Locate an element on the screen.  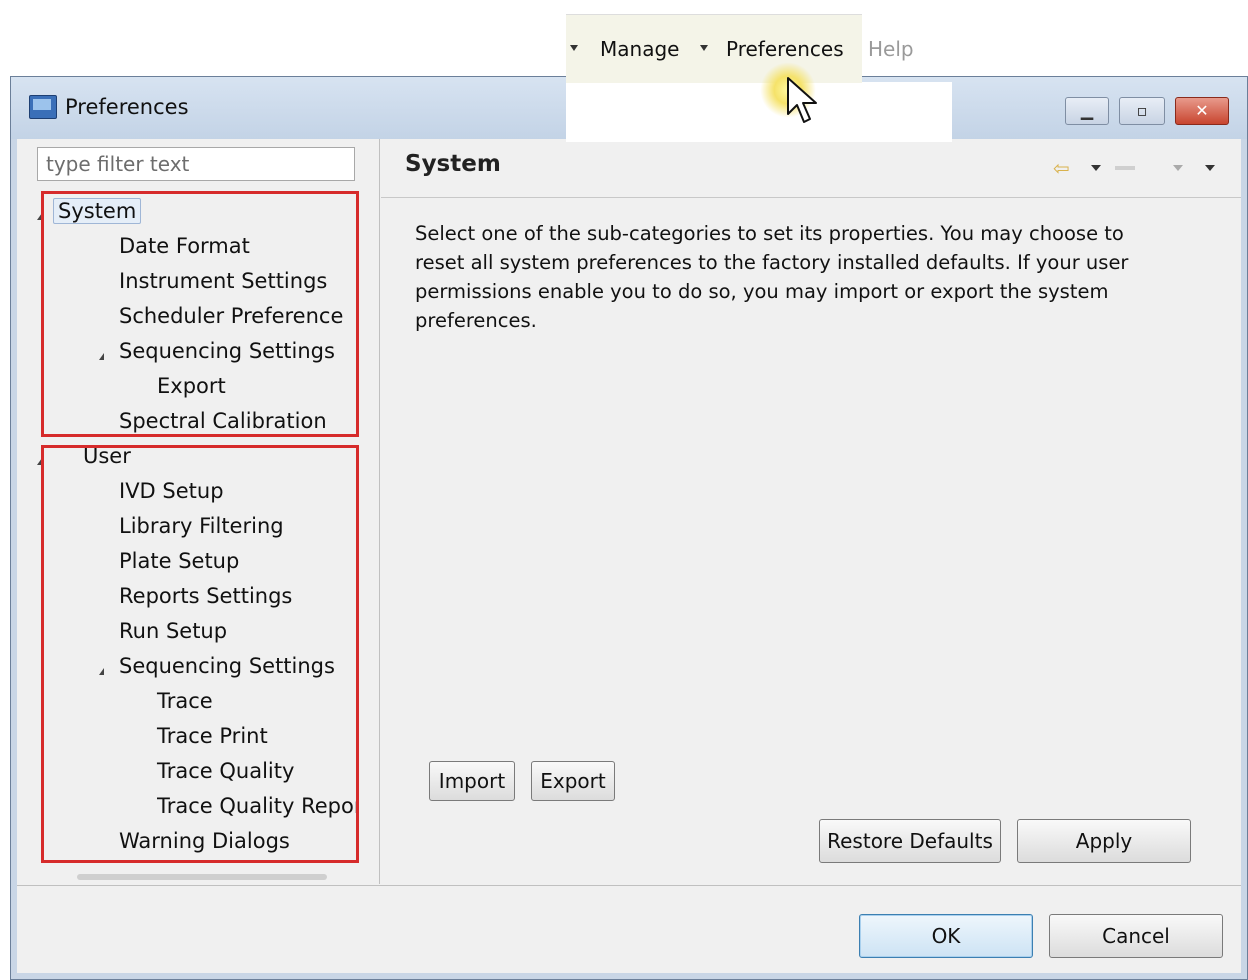
menu-item-help: Help is located at coordinates (891, 49).